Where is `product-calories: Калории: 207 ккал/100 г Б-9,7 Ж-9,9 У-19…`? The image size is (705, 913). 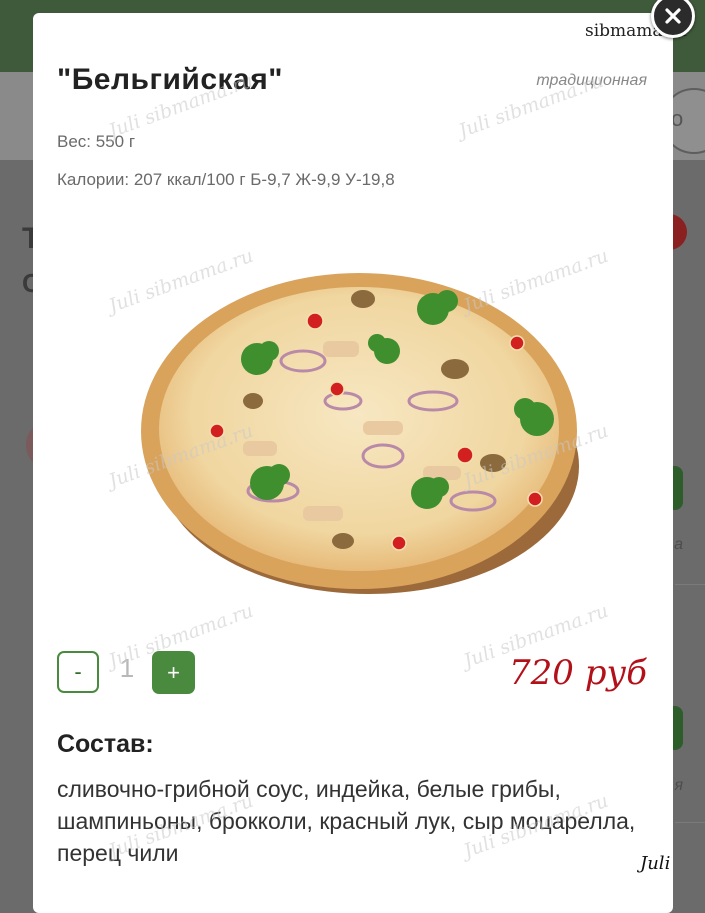 product-calories: Калории: 207 ккал/100 г Б-9,7 Ж-9,9 У-19… is located at coordinates (226, 179).